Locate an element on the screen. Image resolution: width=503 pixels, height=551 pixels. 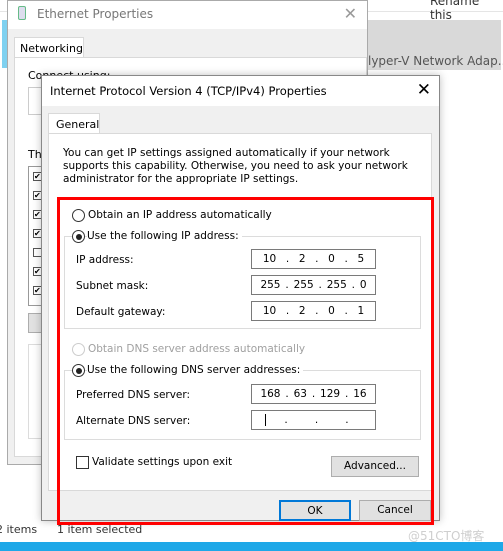
title-bar: Ethernet Properties ✕ is located at coordinates (187, 15).